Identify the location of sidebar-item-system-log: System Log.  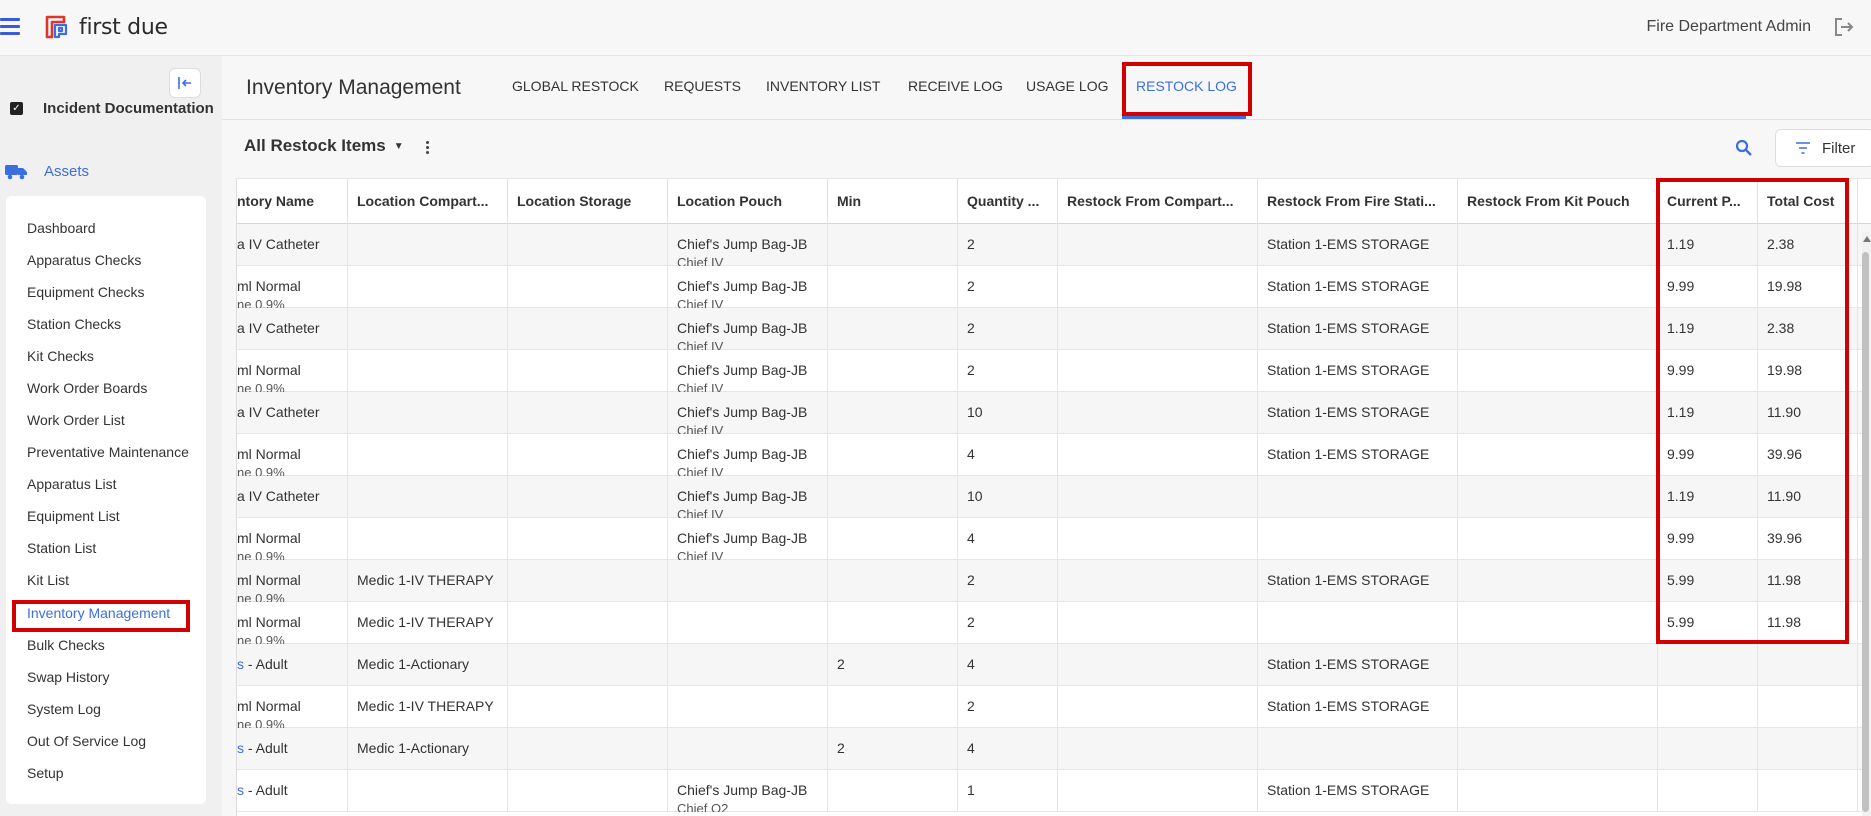
(64, 709).